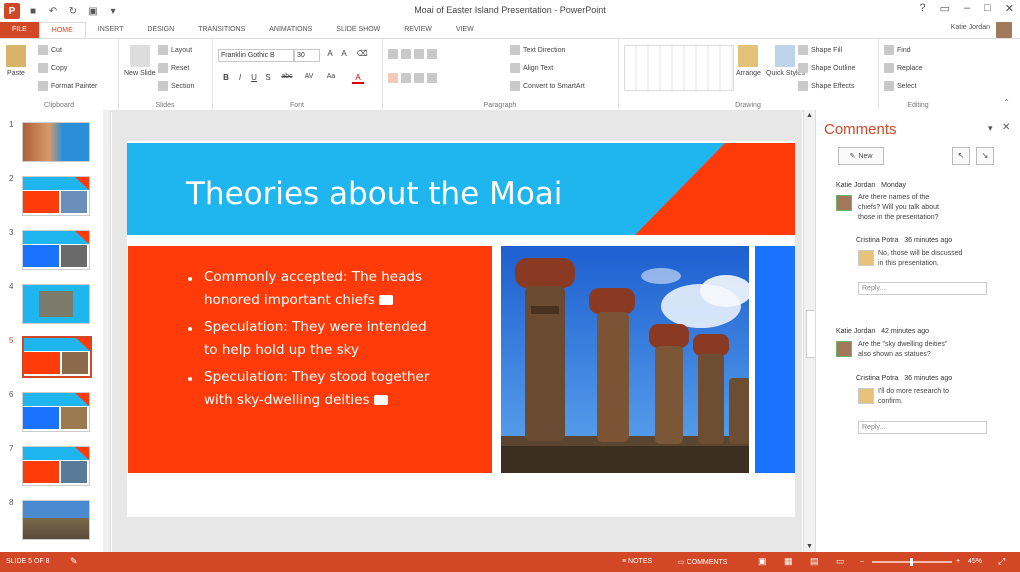 Image resolution: width=1020 pixels, height=572 pixels. I want to click on zoom-slider-thumb, so click(911, 562).